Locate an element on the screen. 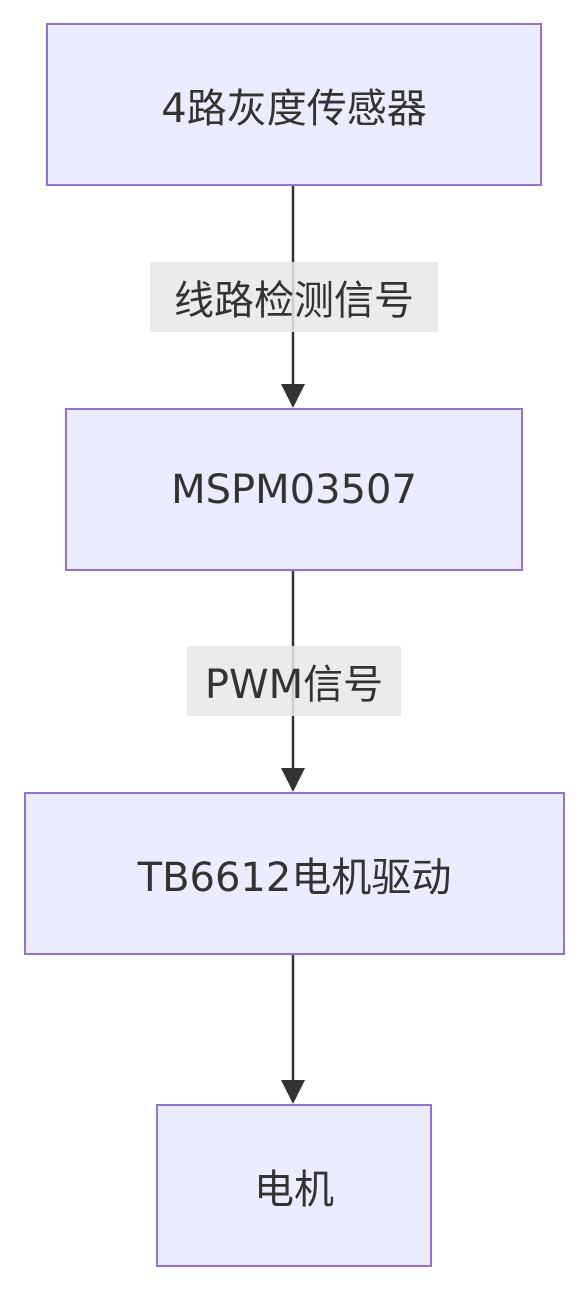 Image resolution: width=588 pixels, height=1290 pixels. node-label: 4路灰度传感器 is located at coordinates (294, 108).